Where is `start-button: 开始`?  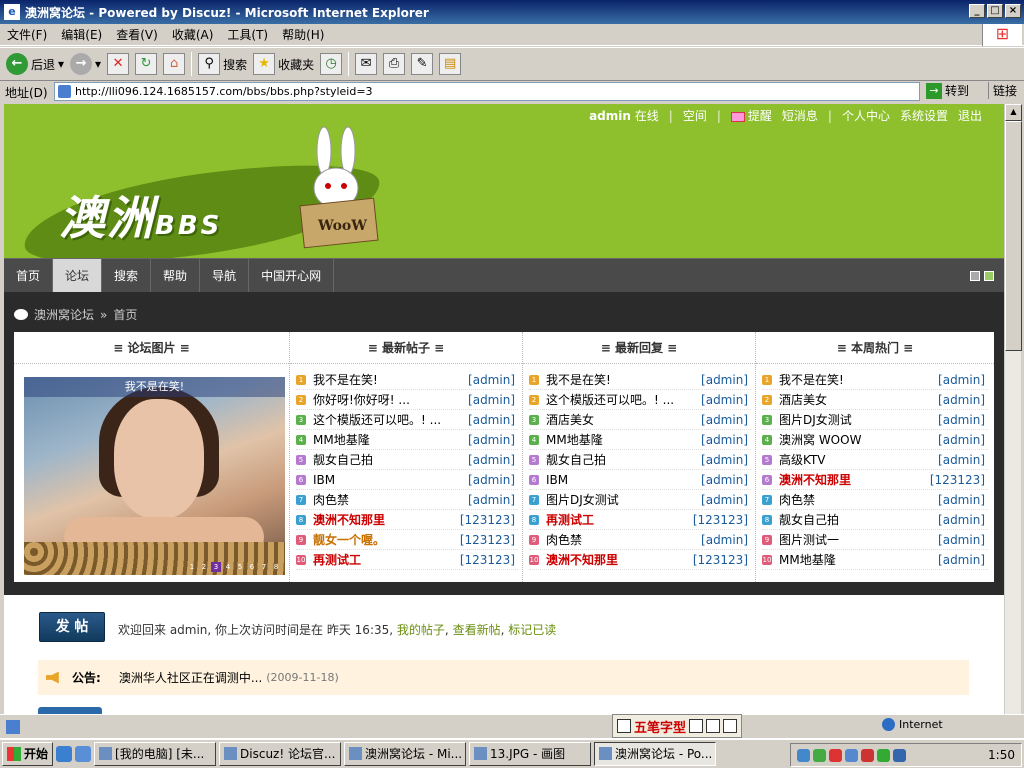 start-button: 开始 is located at coordinates (28, 754).